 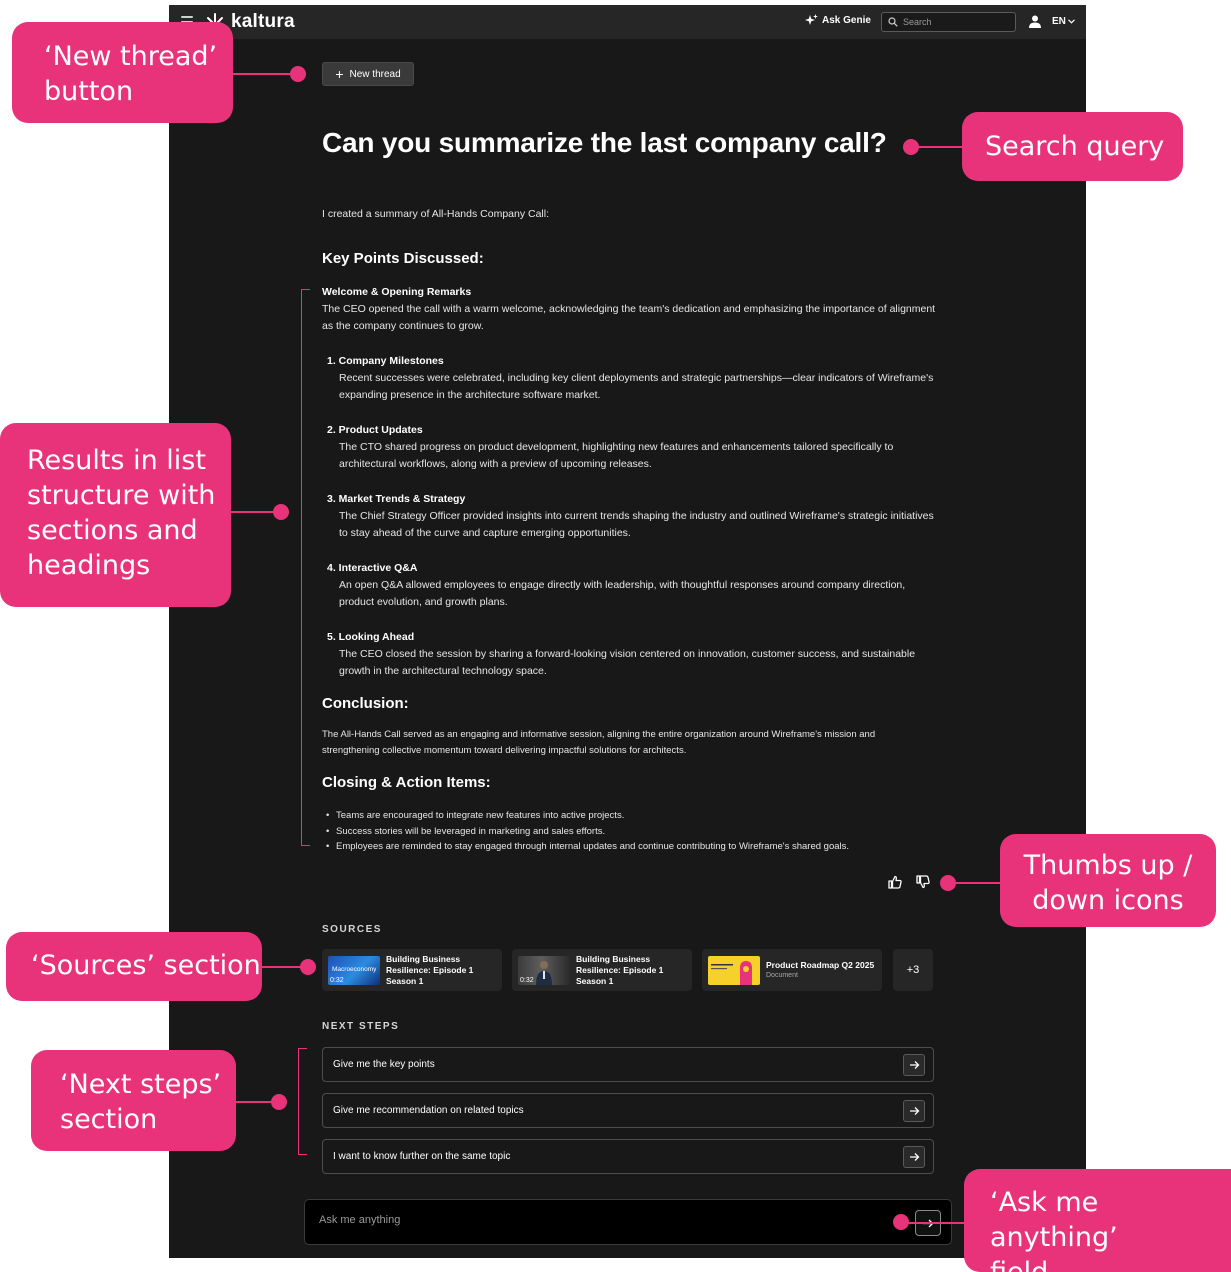 I want to click on logo-text: kaltura, so click(x=263, y=21).